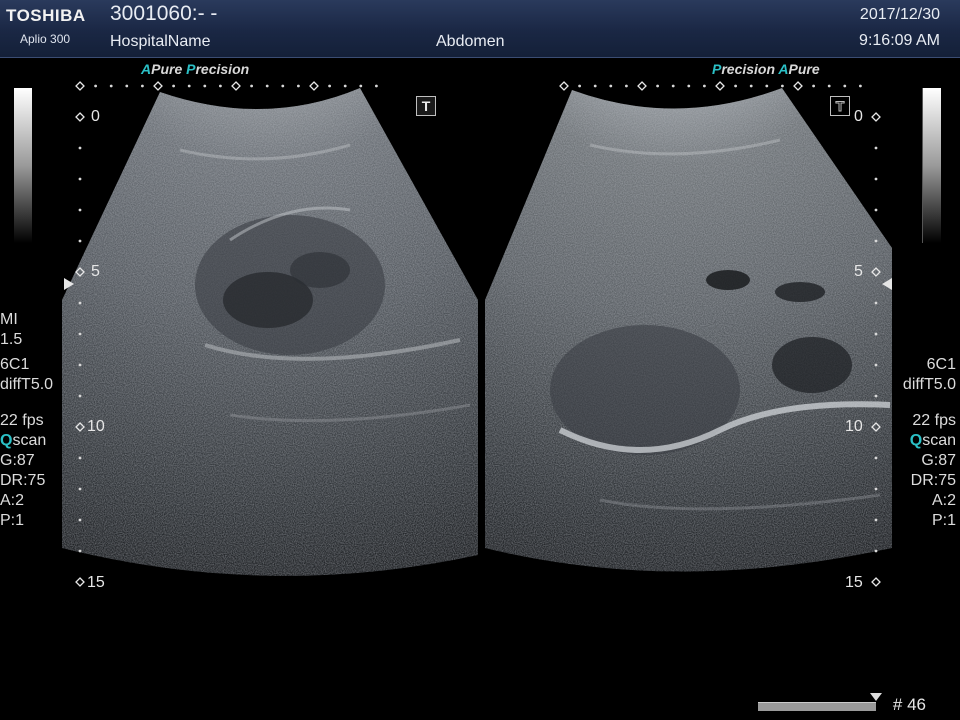  Describe the element at coordinates (932, 440) in the screenshot. I see `qscan-label: Qscan` at that location.